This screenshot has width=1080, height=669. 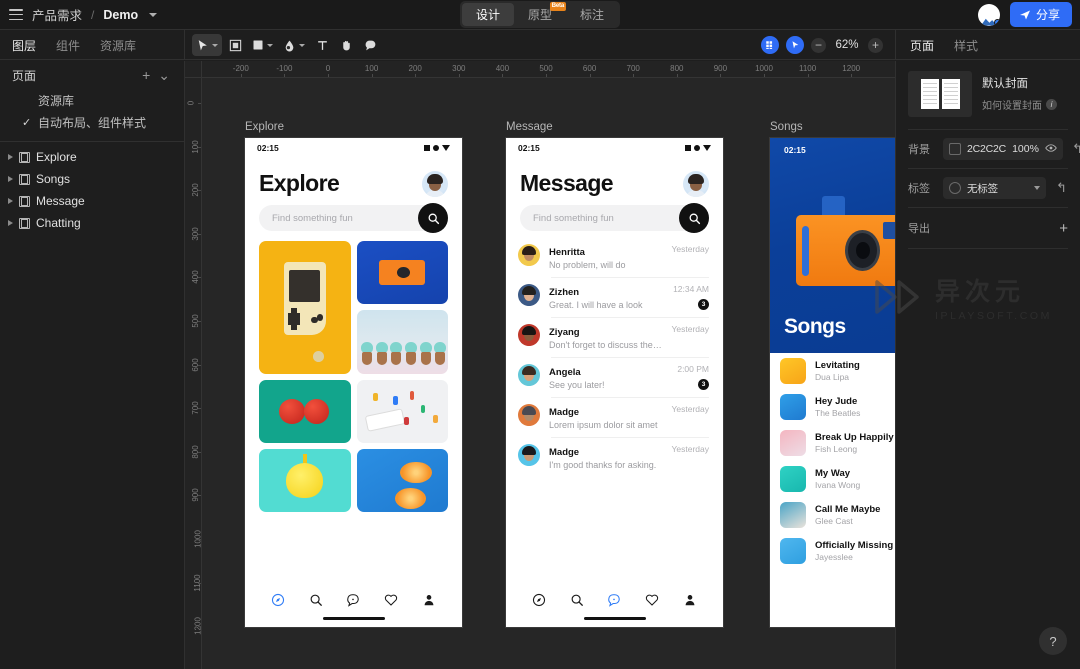 I want to click on layer-item-explore: Explore, so click(x=92, y=157).